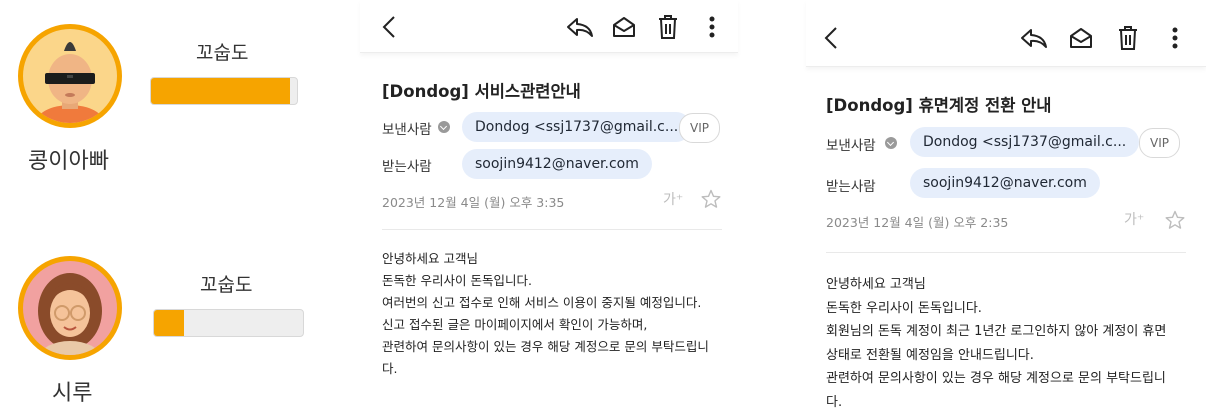 This screenshot has width=1206, height=418. I want to click on body-line: 여러번의 신고 접수로 인해 서비스 이용이 중지될 예정입니다., so click(542, 302).